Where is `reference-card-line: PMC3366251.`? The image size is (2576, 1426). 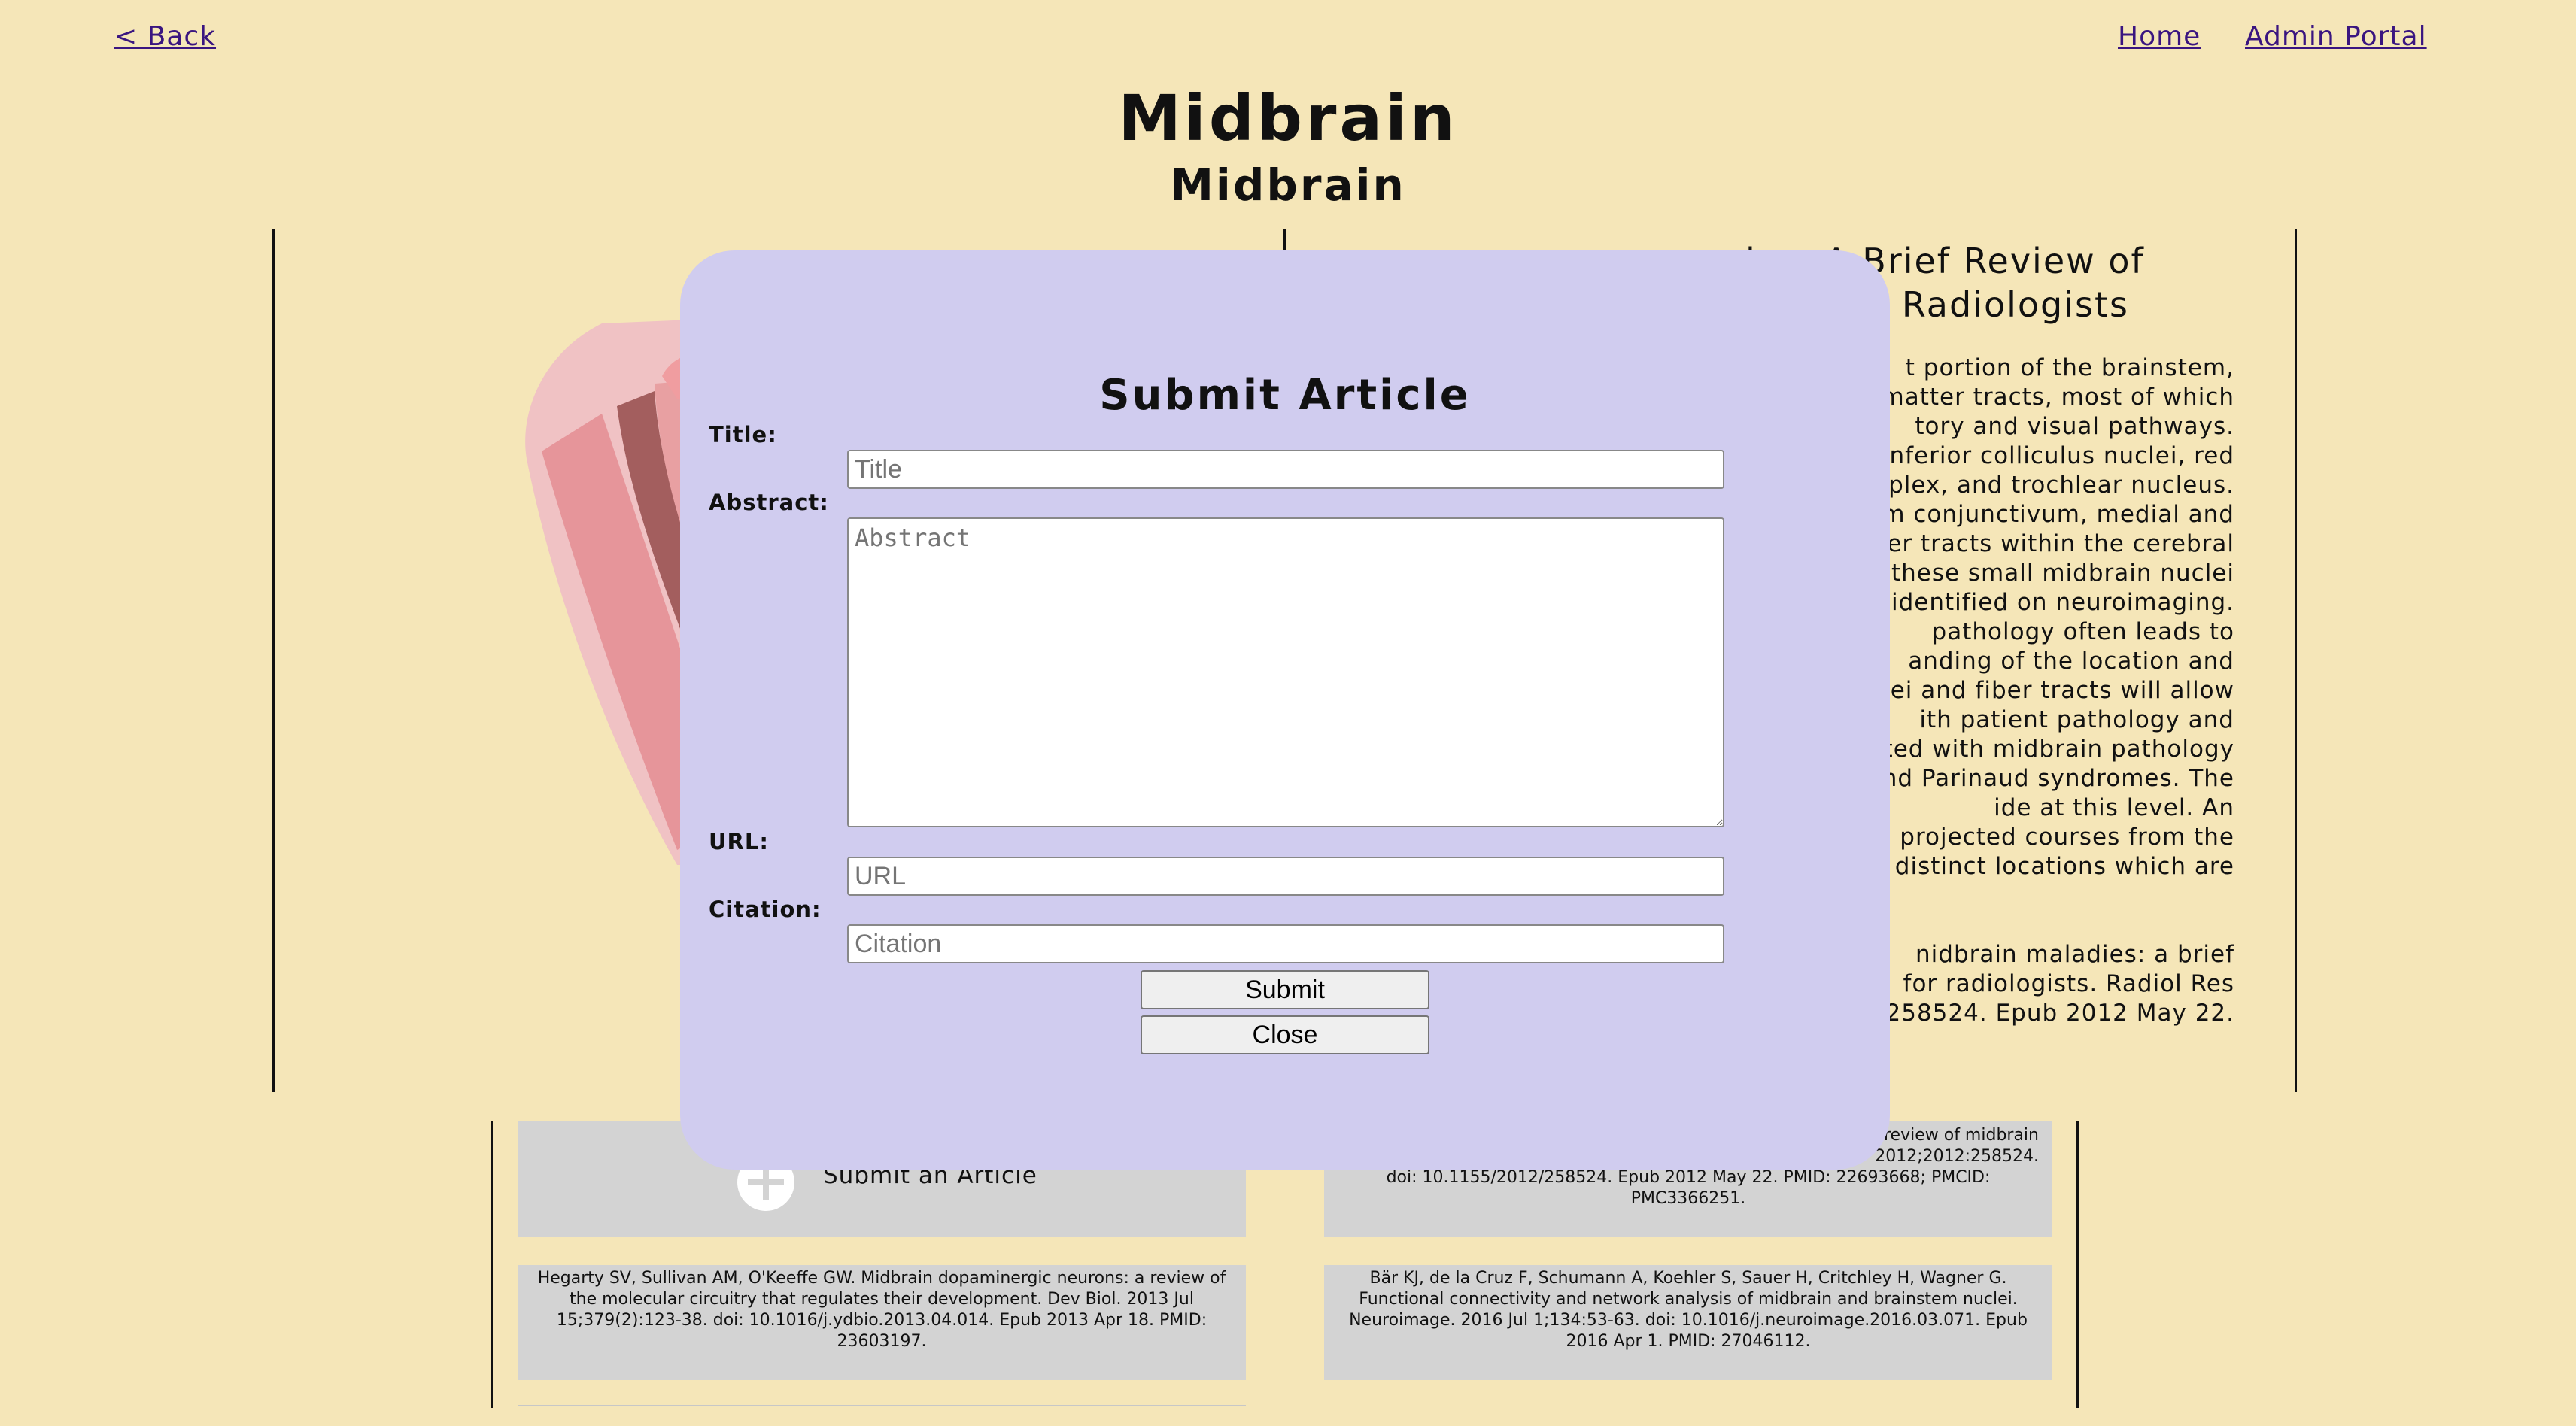
reference-card-line: PMC3366251. is located at coordinates (1688, 1198).